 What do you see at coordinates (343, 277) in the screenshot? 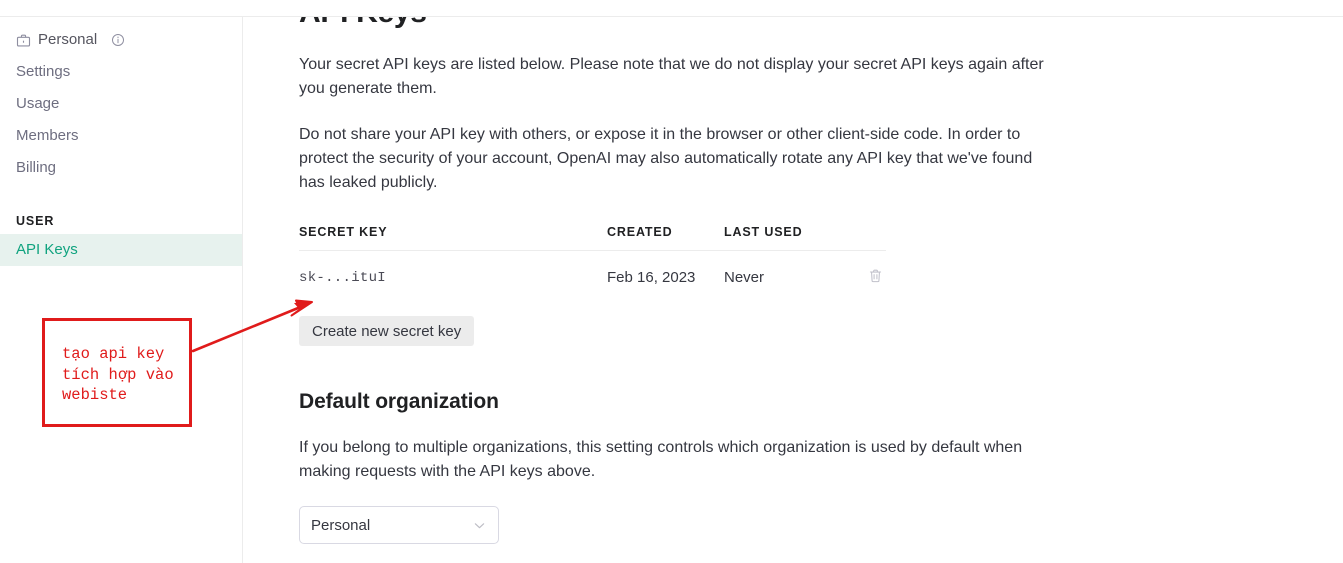
I see `cell-secret-key: sk-...ituI` at bounding box center [343, 277].